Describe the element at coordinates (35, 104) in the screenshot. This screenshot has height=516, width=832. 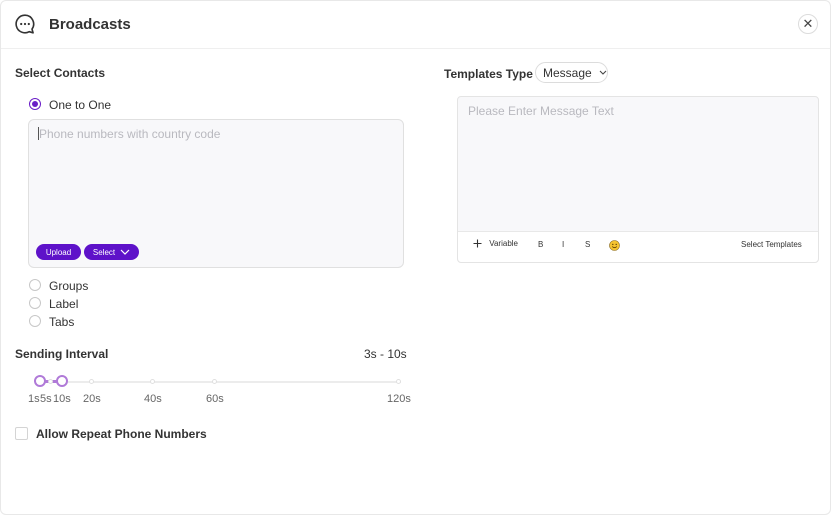
I see `radio-one-to-one` at that location.